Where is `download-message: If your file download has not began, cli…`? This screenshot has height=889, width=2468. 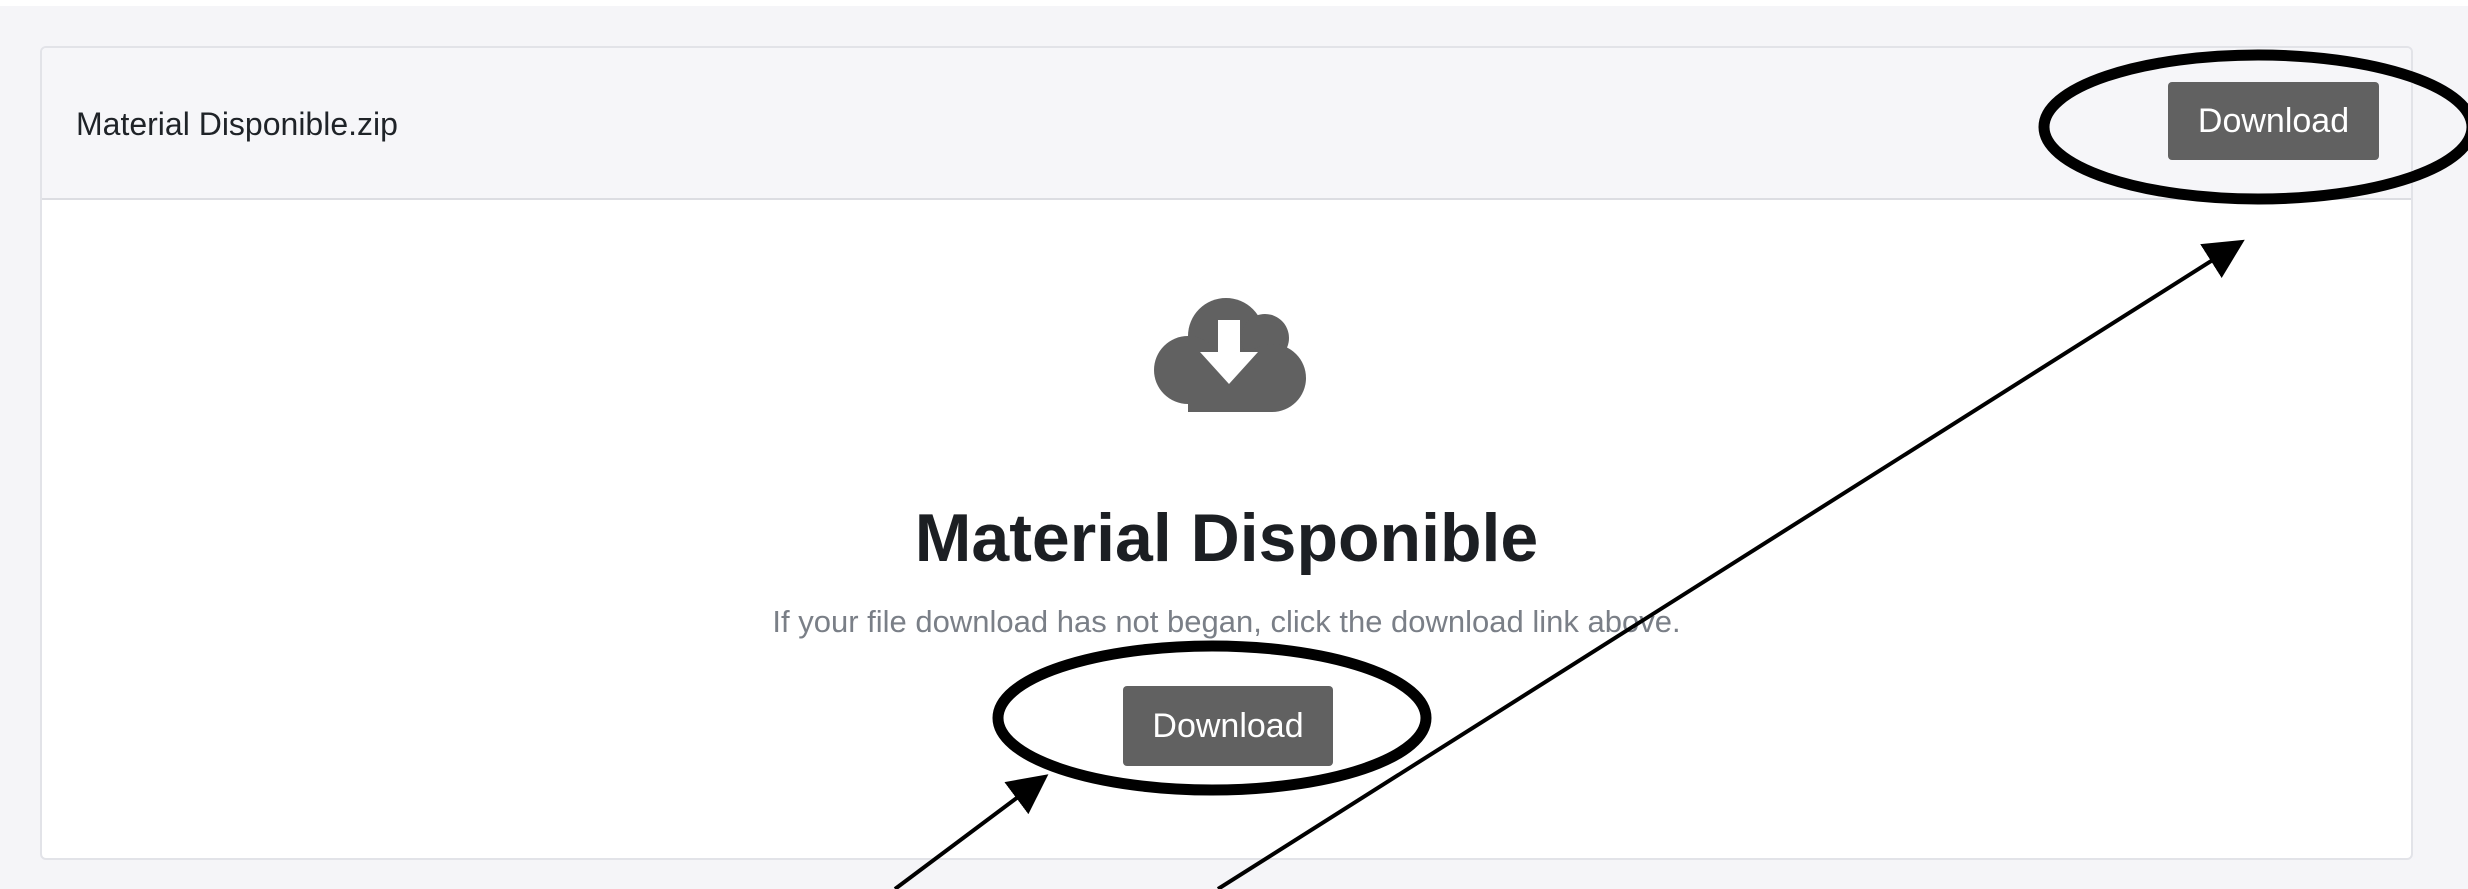
download-message: If your file download has not began, cli… is located at coordinates (1226, 621).